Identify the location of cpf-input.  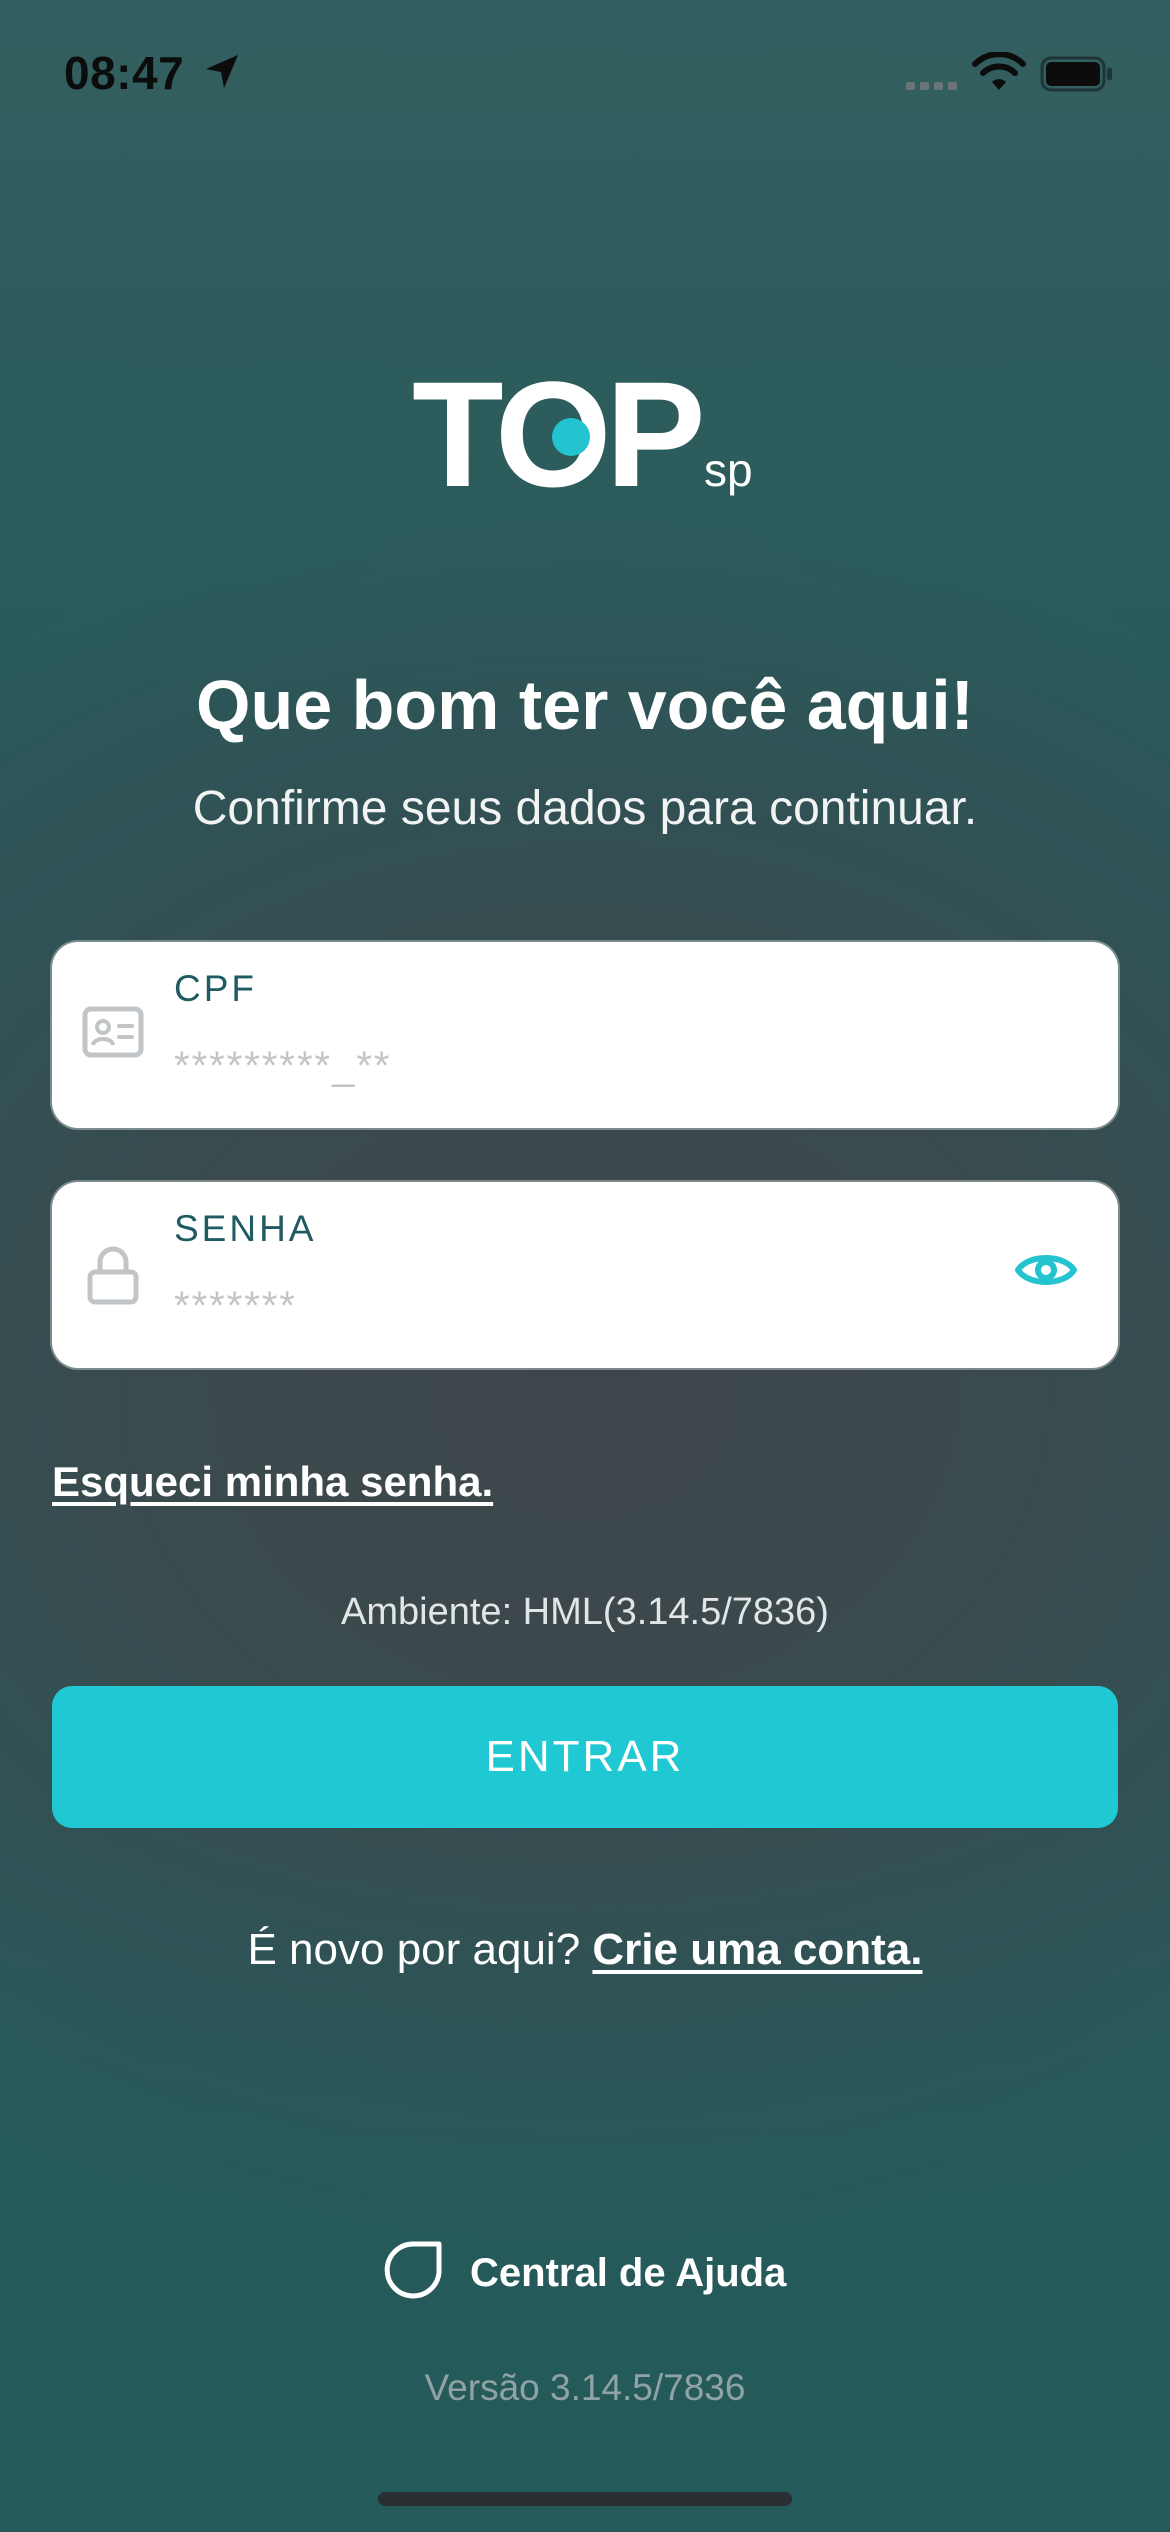
(584, 1066).